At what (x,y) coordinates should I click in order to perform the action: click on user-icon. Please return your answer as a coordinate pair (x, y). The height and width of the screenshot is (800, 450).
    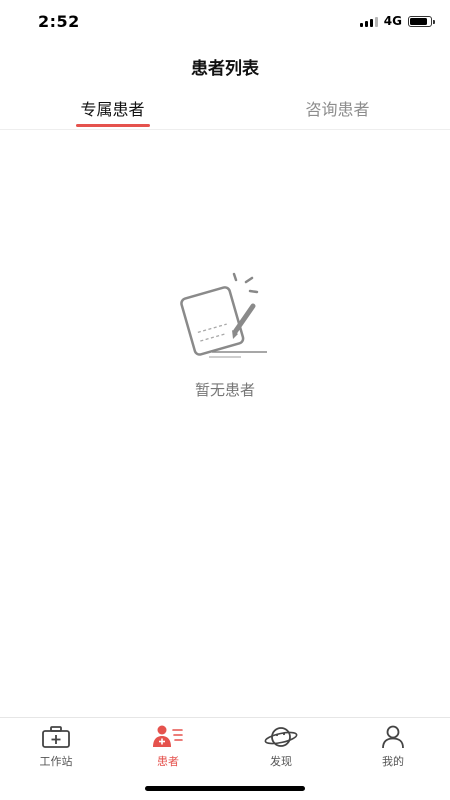
    Looking at the image, I should click on (393, 737).